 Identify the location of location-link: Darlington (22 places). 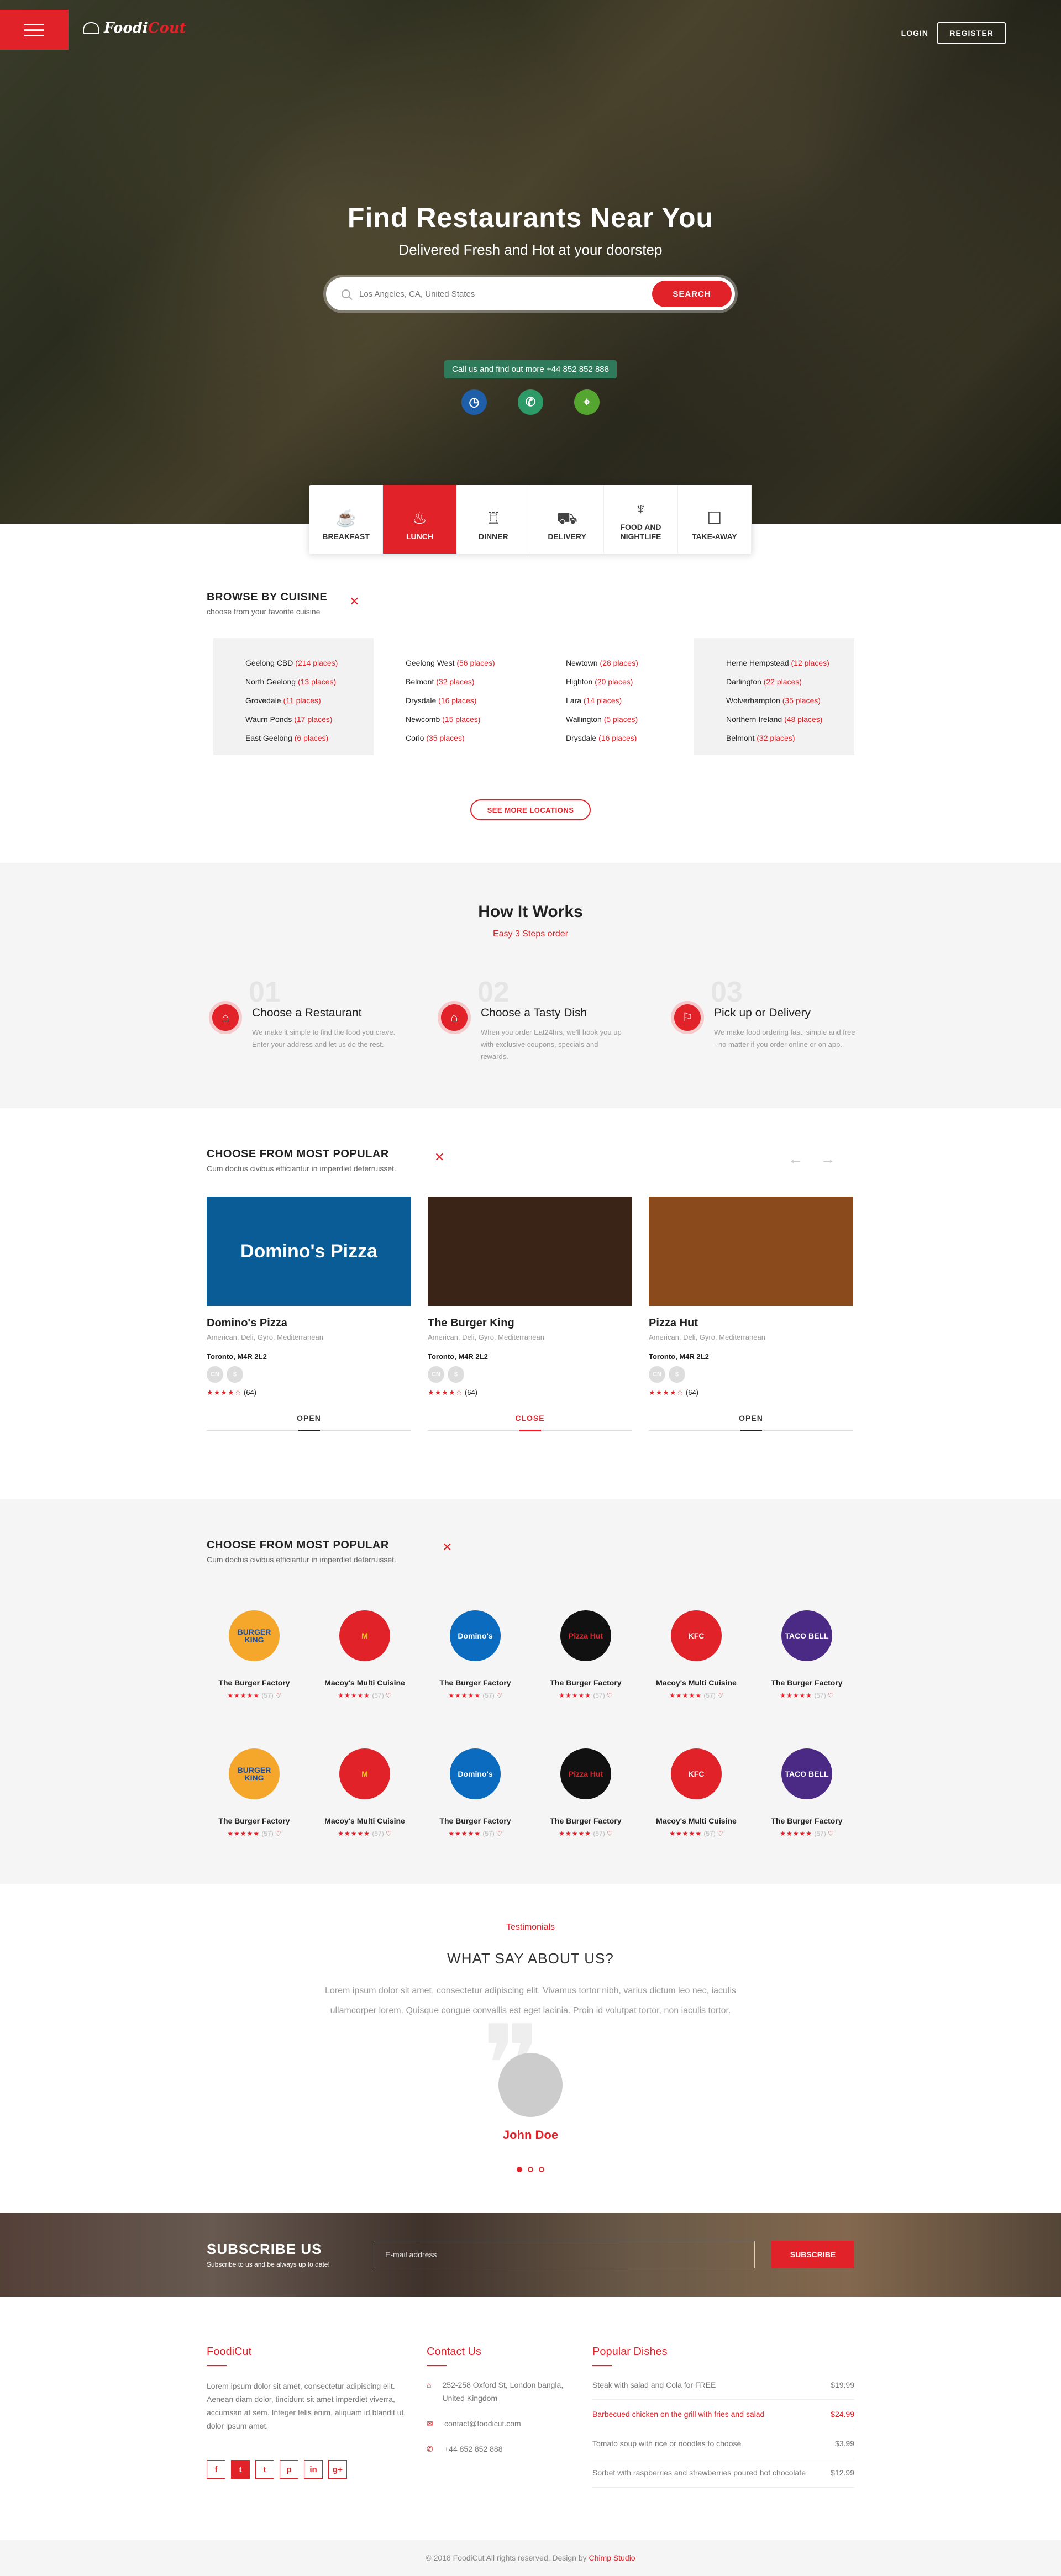
(790, 681).